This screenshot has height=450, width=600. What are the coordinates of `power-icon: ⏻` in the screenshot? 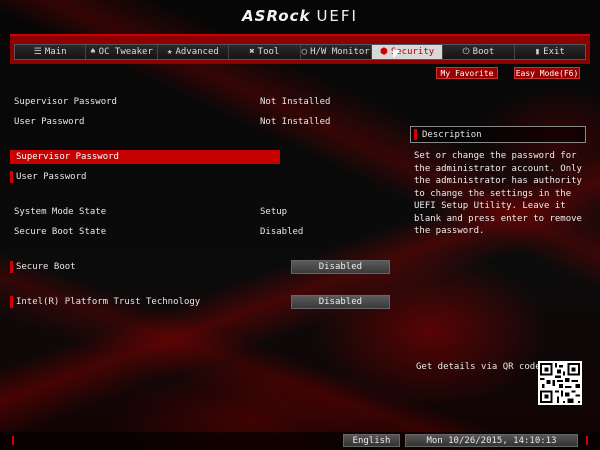 It's located at (466, 52).